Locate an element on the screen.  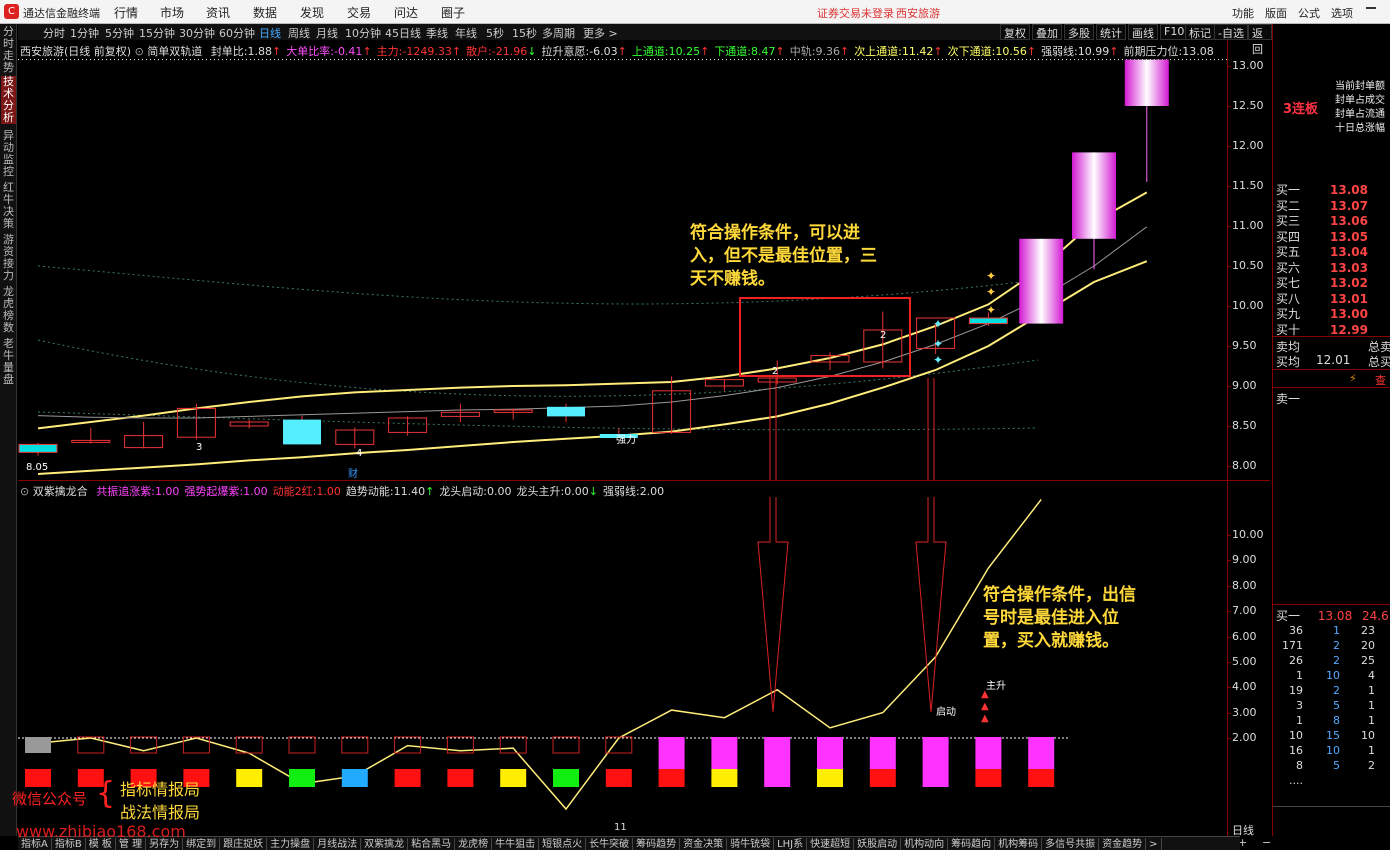
query-button: 查 is located at coordinates (1380, 380).